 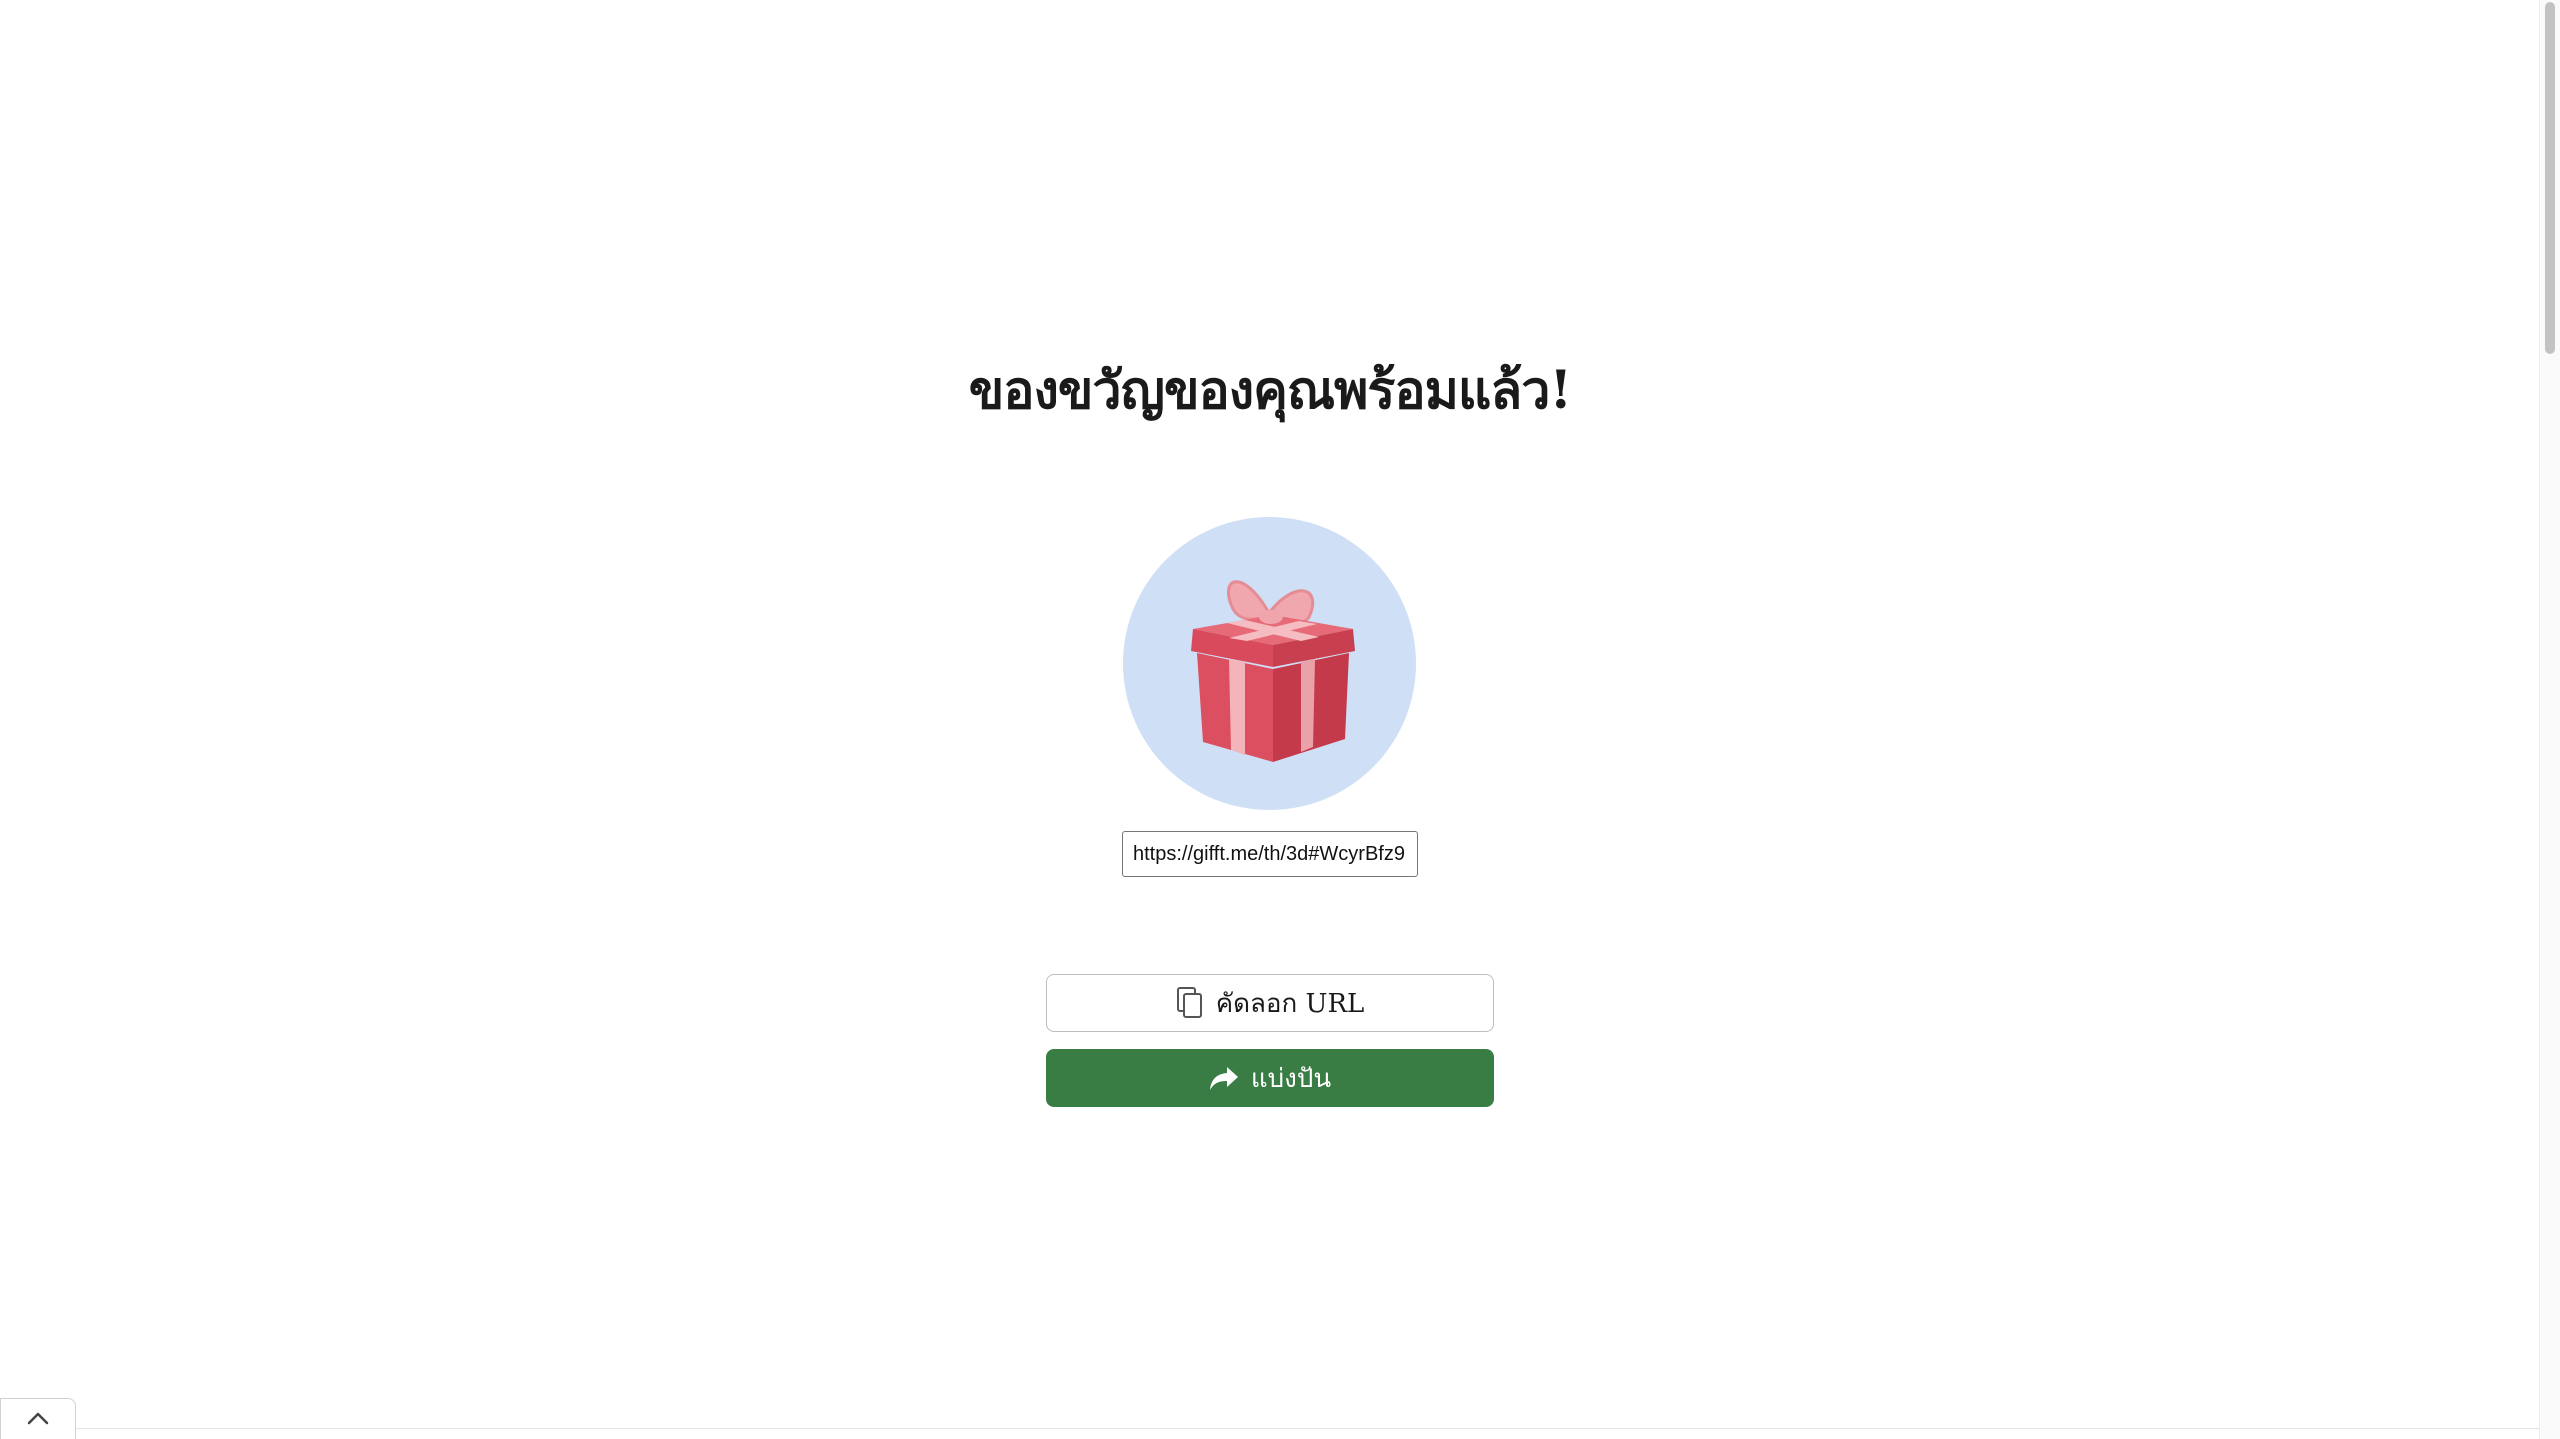 What do you see at coordinates (1270, 390) in the screenshot?
I see `page-title: ของขวัญของคุณพร้อมแล้ว!` at bounding box center [1270, 390].